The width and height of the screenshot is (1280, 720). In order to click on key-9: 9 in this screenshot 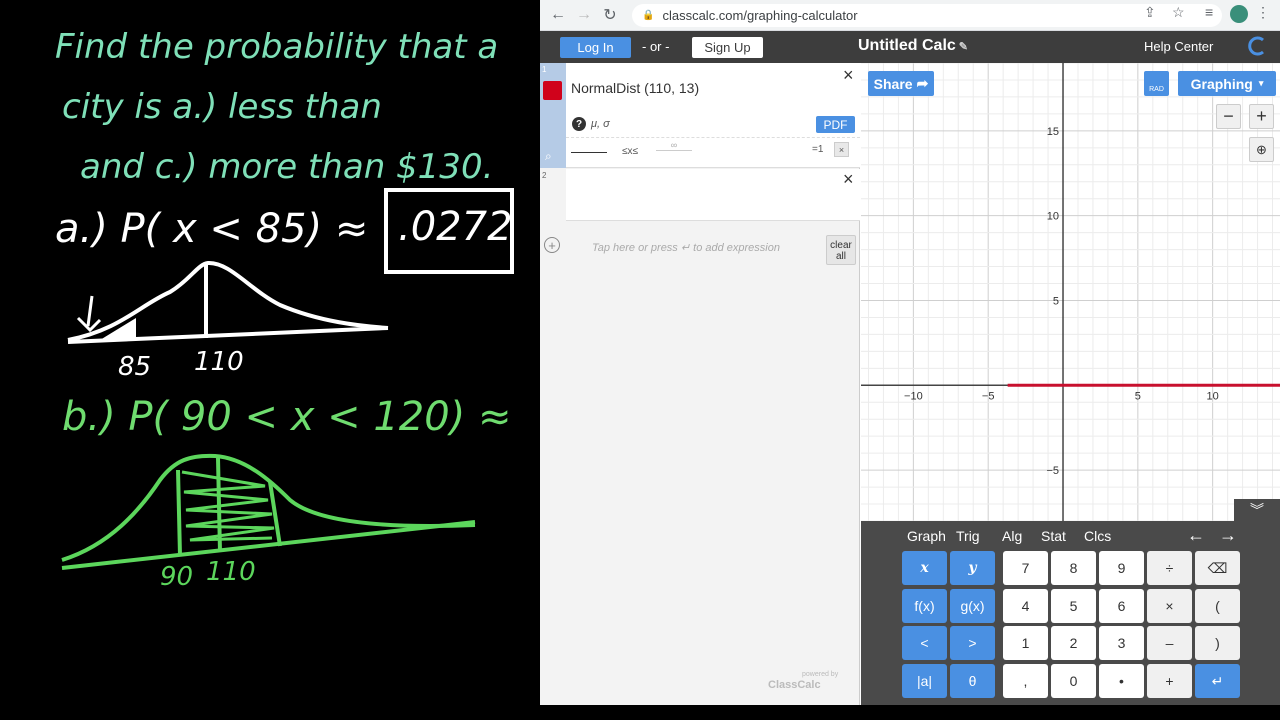, I will do `click(1121, 568)`.